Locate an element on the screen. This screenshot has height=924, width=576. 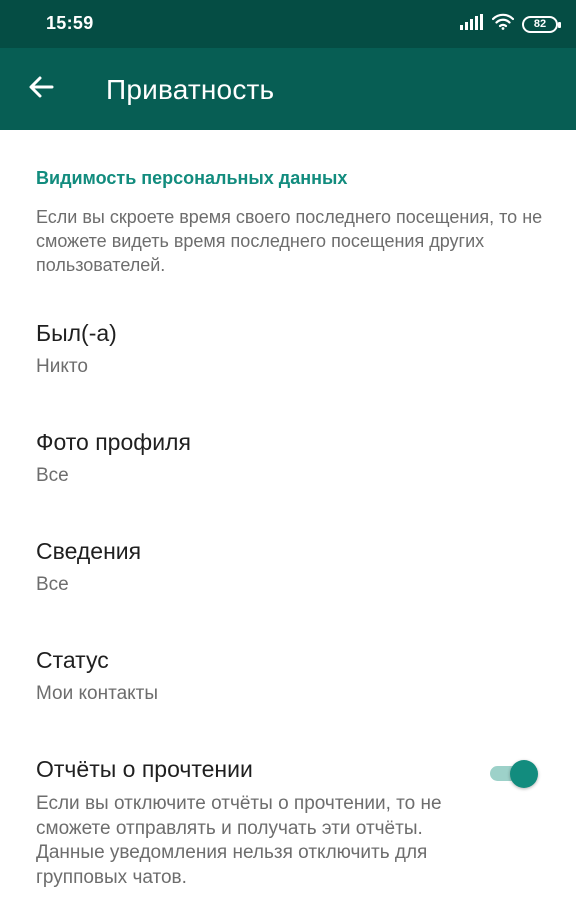
toggle-thumb is located at coordinates (524, 774).